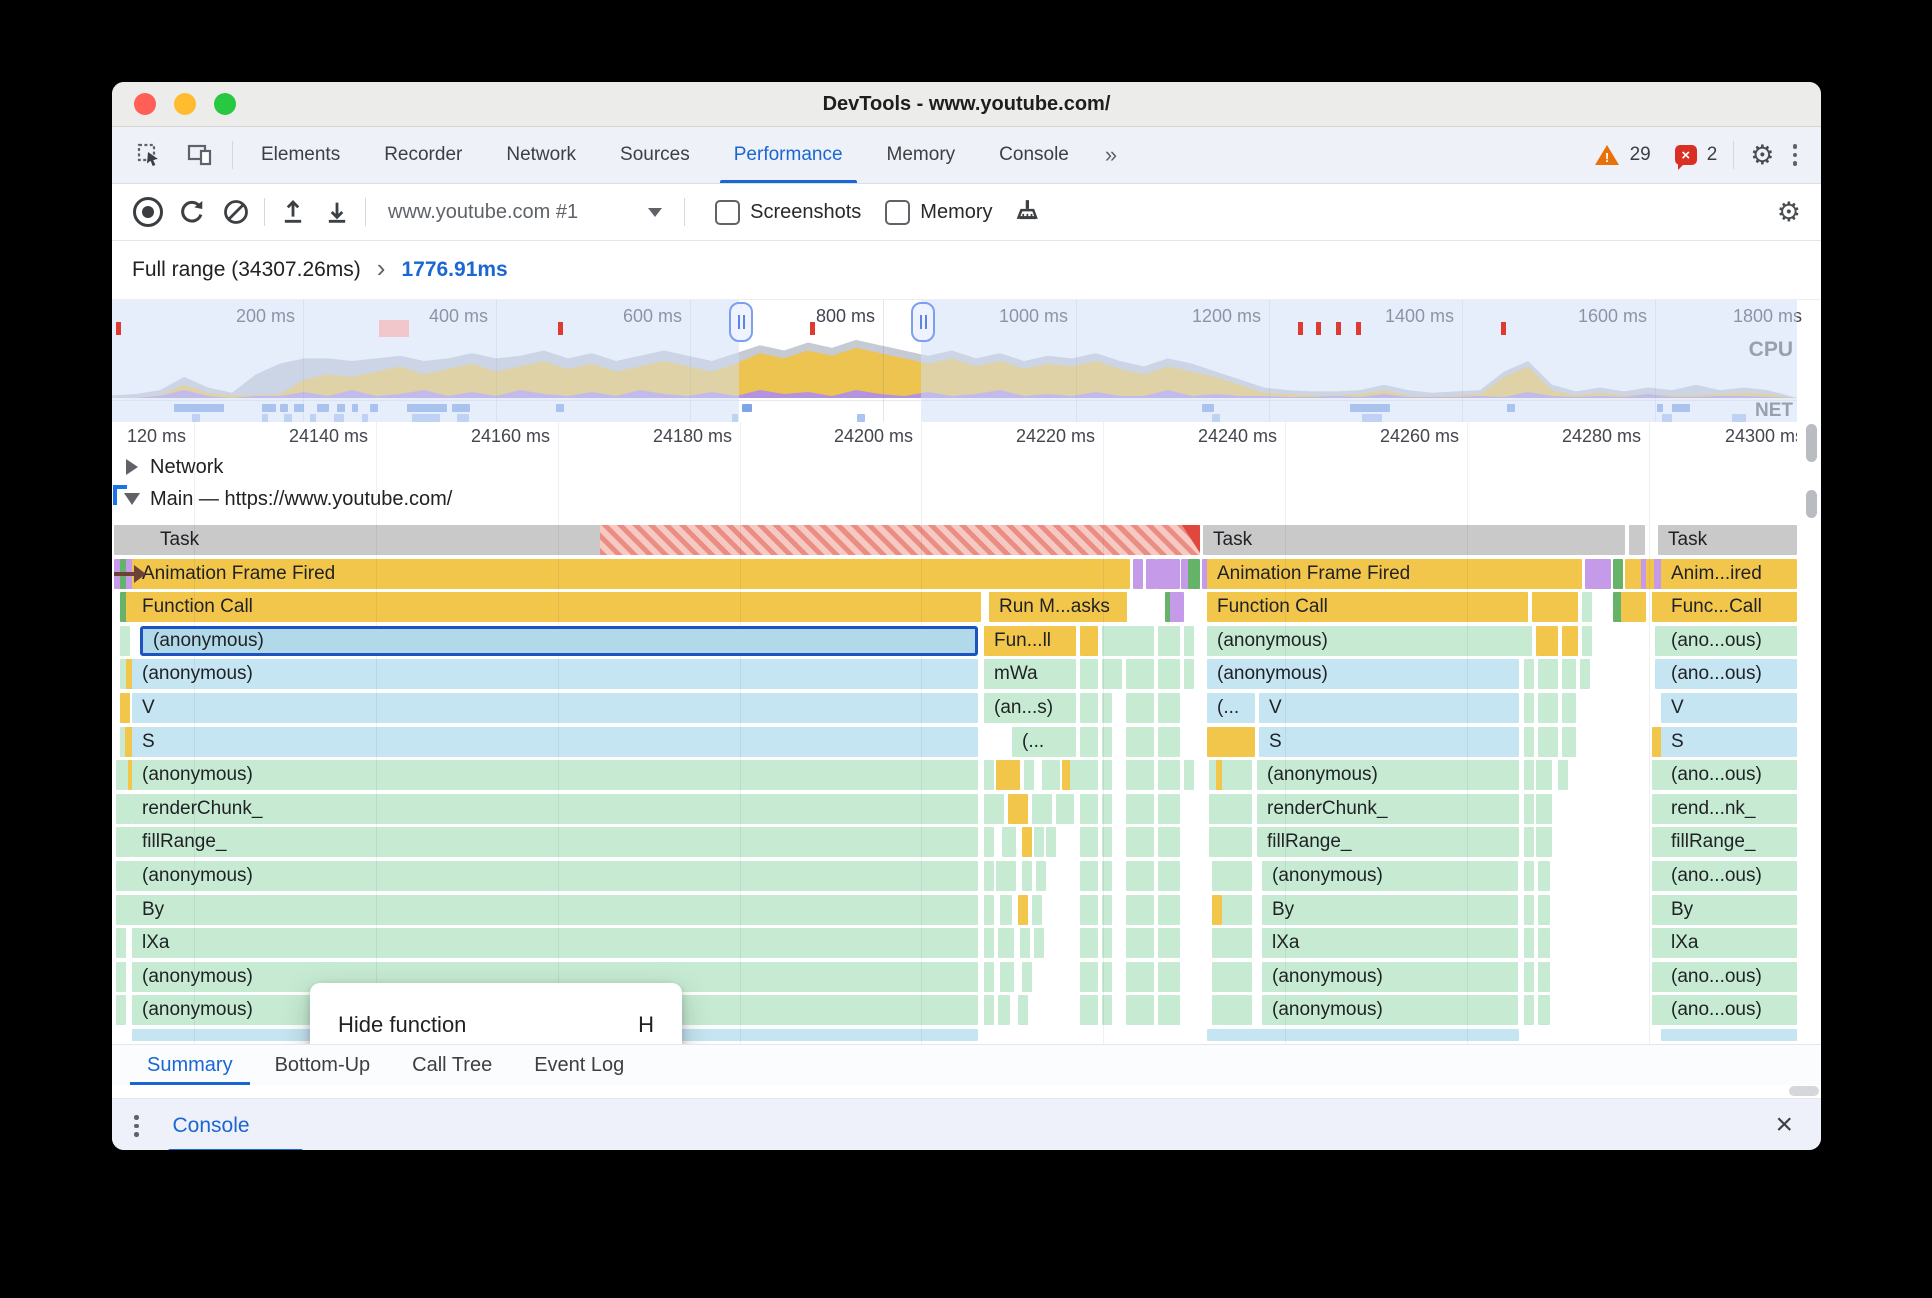  Describe the element at coordinates (1640, 155) in the screenshot. I see `warning-count: 29` at that location.